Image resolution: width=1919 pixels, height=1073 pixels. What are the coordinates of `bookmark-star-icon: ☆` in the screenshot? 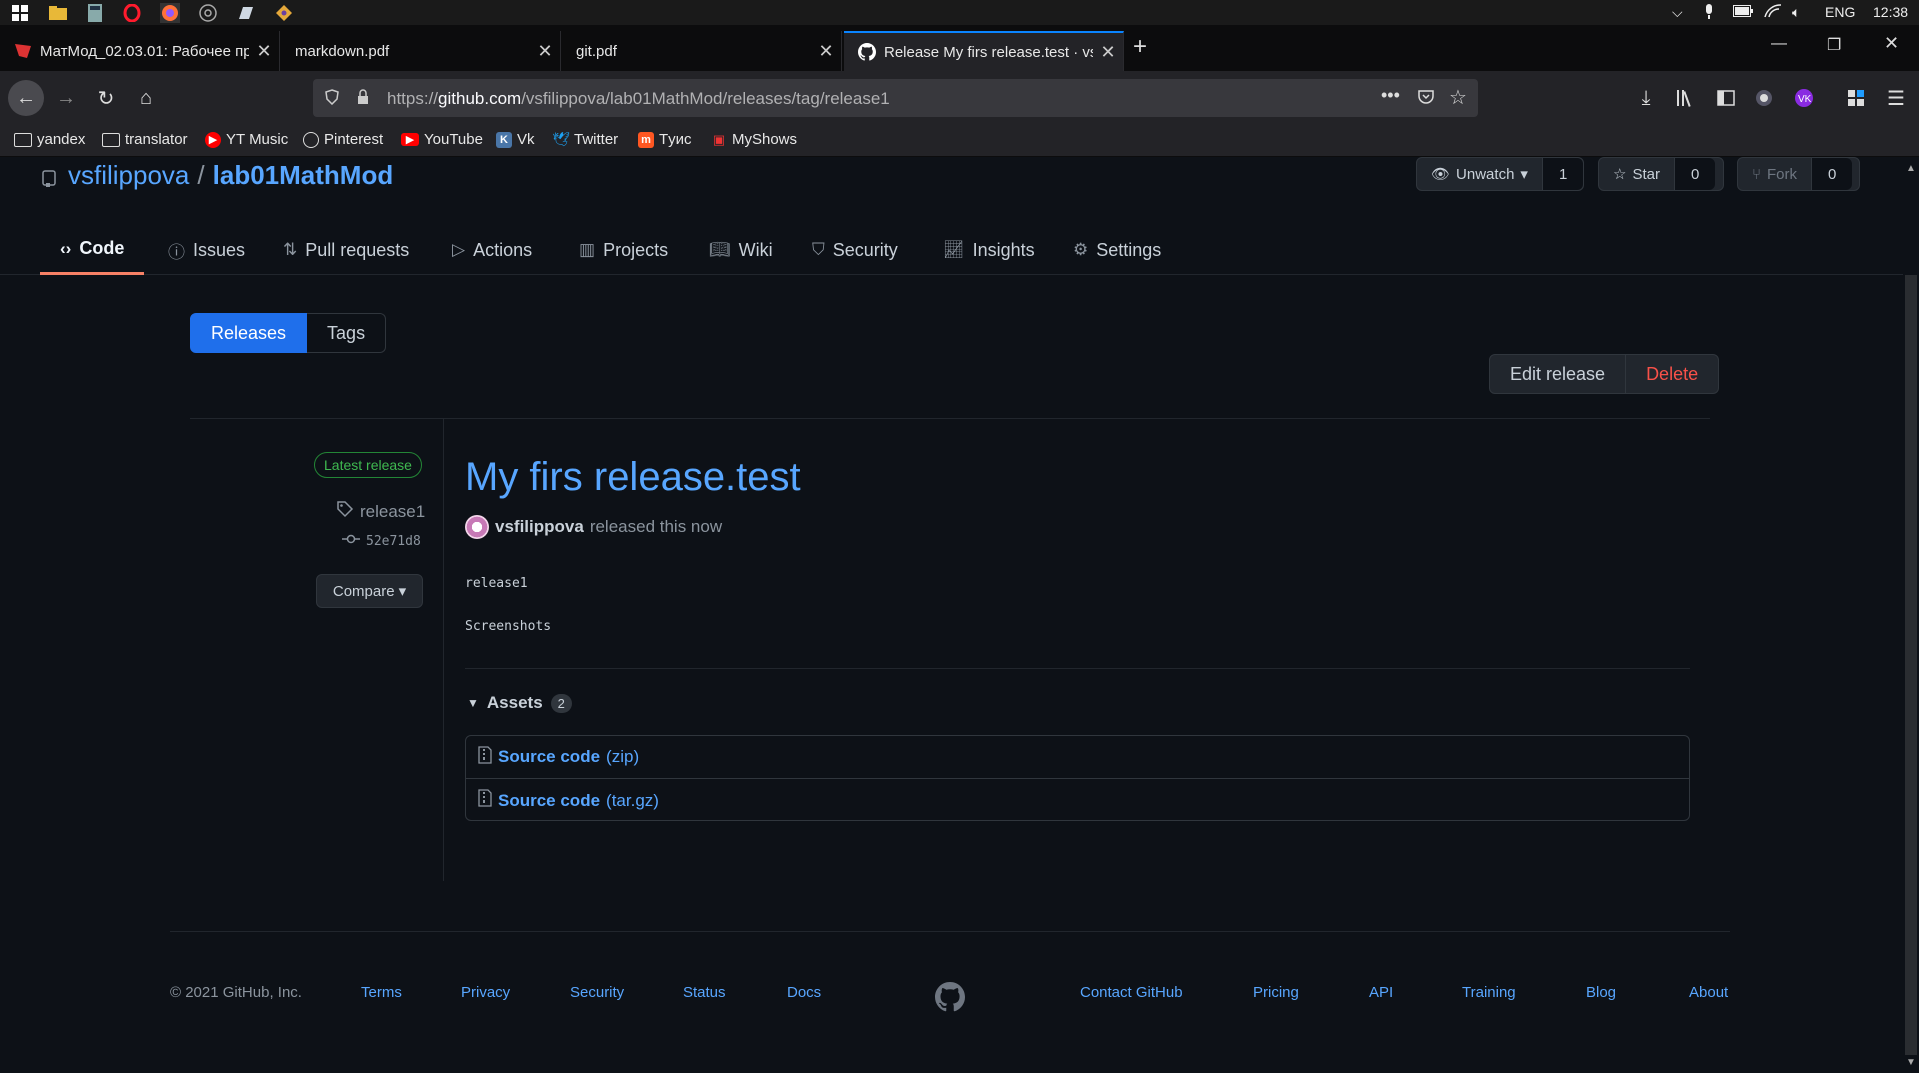 It's located at (1458, 97).